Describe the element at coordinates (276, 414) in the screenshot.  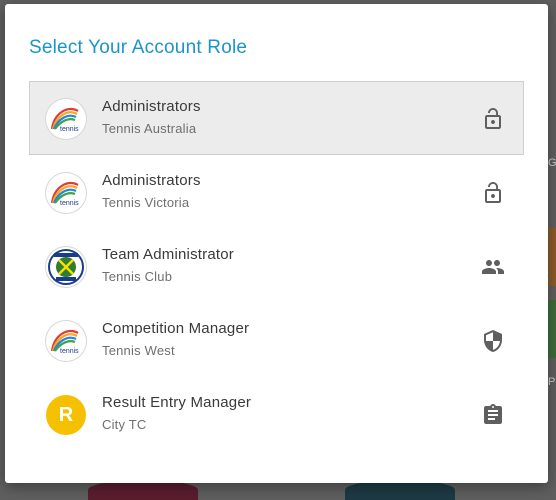
I see `role-item-result-entry-manager-city-tc: R Result Entry Manager City TC` at that location.